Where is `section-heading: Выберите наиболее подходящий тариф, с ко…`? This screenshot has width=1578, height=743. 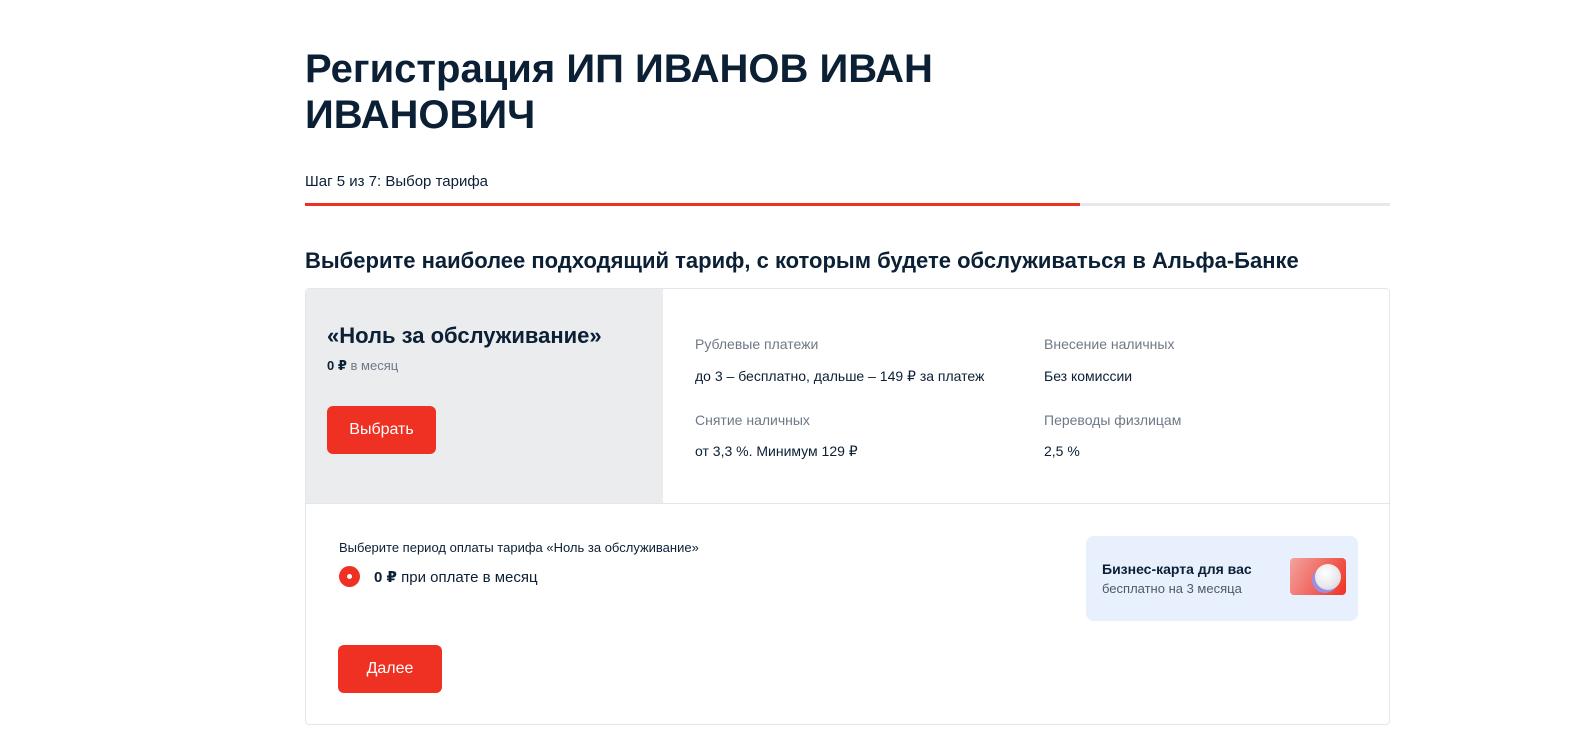
section-heading: Выберите наиболее подходящий тариф, с ко… is located at coordinates (802, 260).